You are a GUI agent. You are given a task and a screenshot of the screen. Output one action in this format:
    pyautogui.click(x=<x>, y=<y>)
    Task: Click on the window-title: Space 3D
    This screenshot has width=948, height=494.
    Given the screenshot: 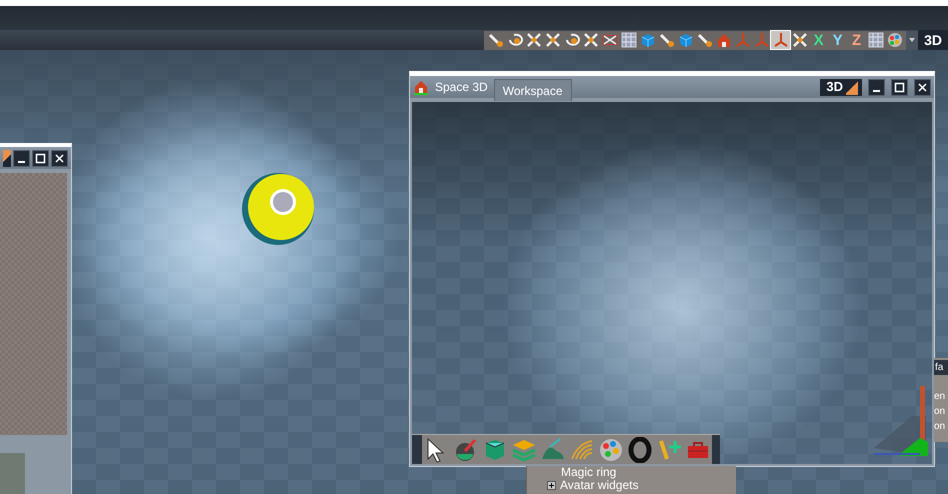 What is the action you would take?
    pyautogui.click(x=461, y=87)
    